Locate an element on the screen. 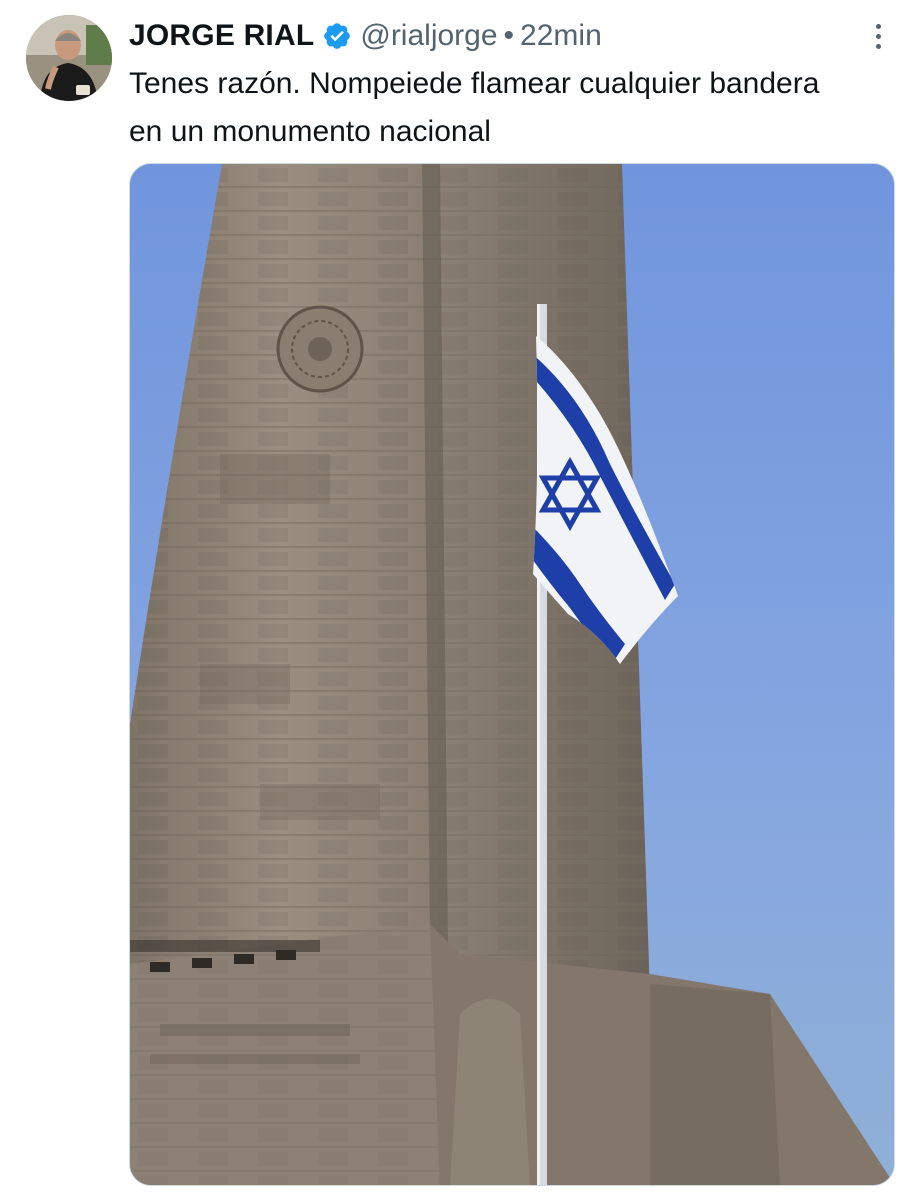  author-display-name: JORGE RIAL is located at coordinates (221, 36).